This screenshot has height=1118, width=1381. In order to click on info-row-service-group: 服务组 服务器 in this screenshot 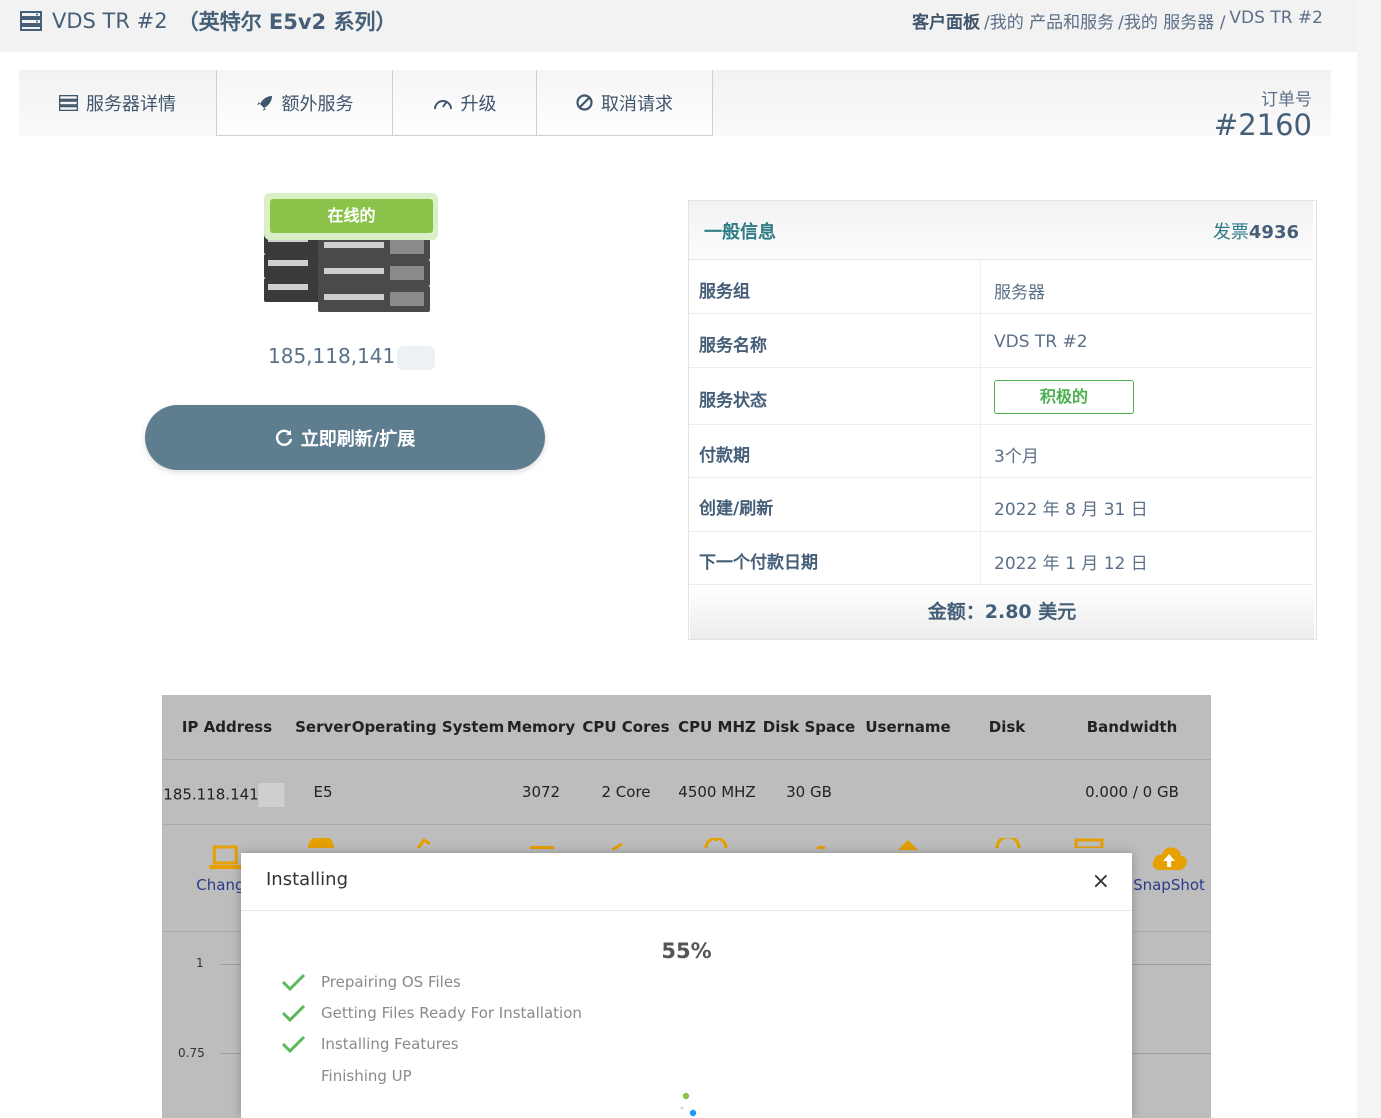, I will do `click(1001, 287)`.